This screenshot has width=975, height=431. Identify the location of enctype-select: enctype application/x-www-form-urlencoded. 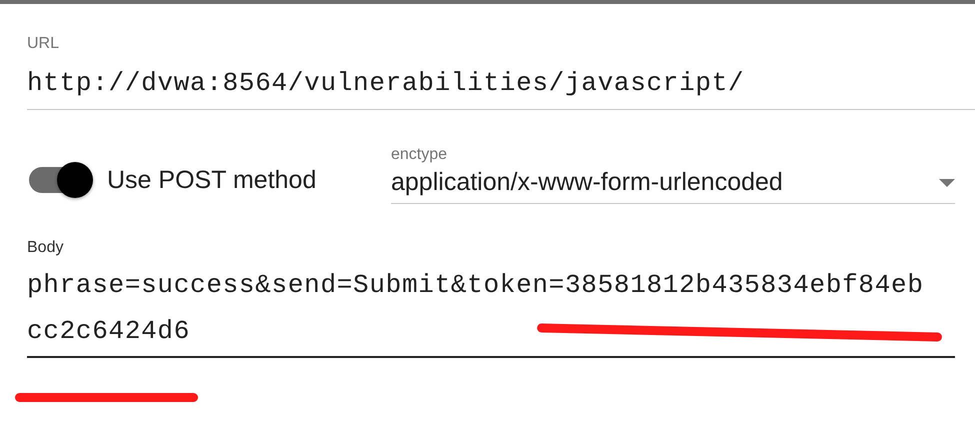
(673, 175).